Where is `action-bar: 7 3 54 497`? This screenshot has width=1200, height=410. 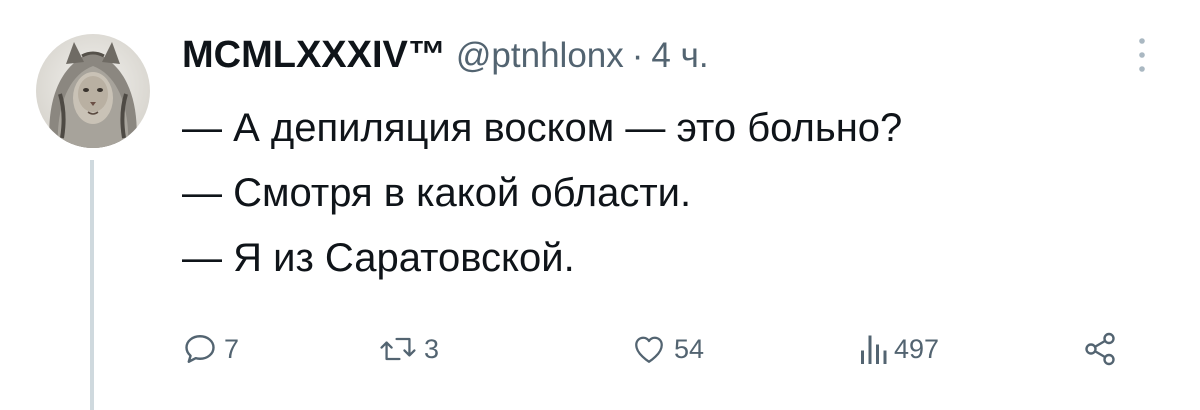
action-bar: 7 3 54 497 is located at coordinates (657, 349).